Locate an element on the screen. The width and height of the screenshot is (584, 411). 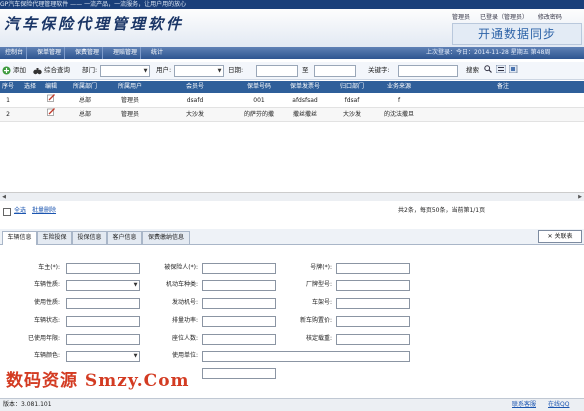
vehicle-type-input is located at coordinates (239, 285).